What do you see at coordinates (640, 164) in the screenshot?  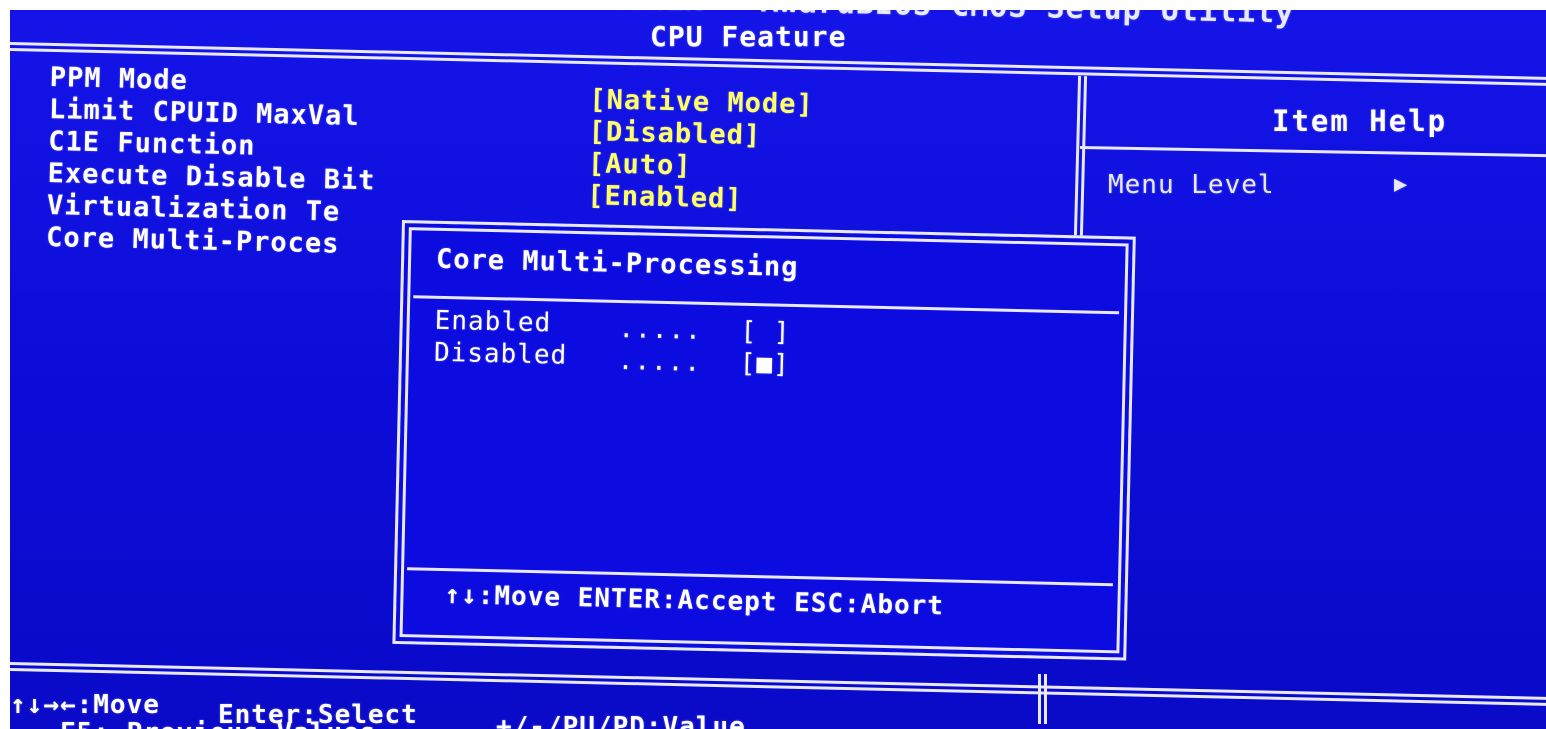 I see `setting-value-c1e-function: [Auto]` at bounding box center [640, 164].